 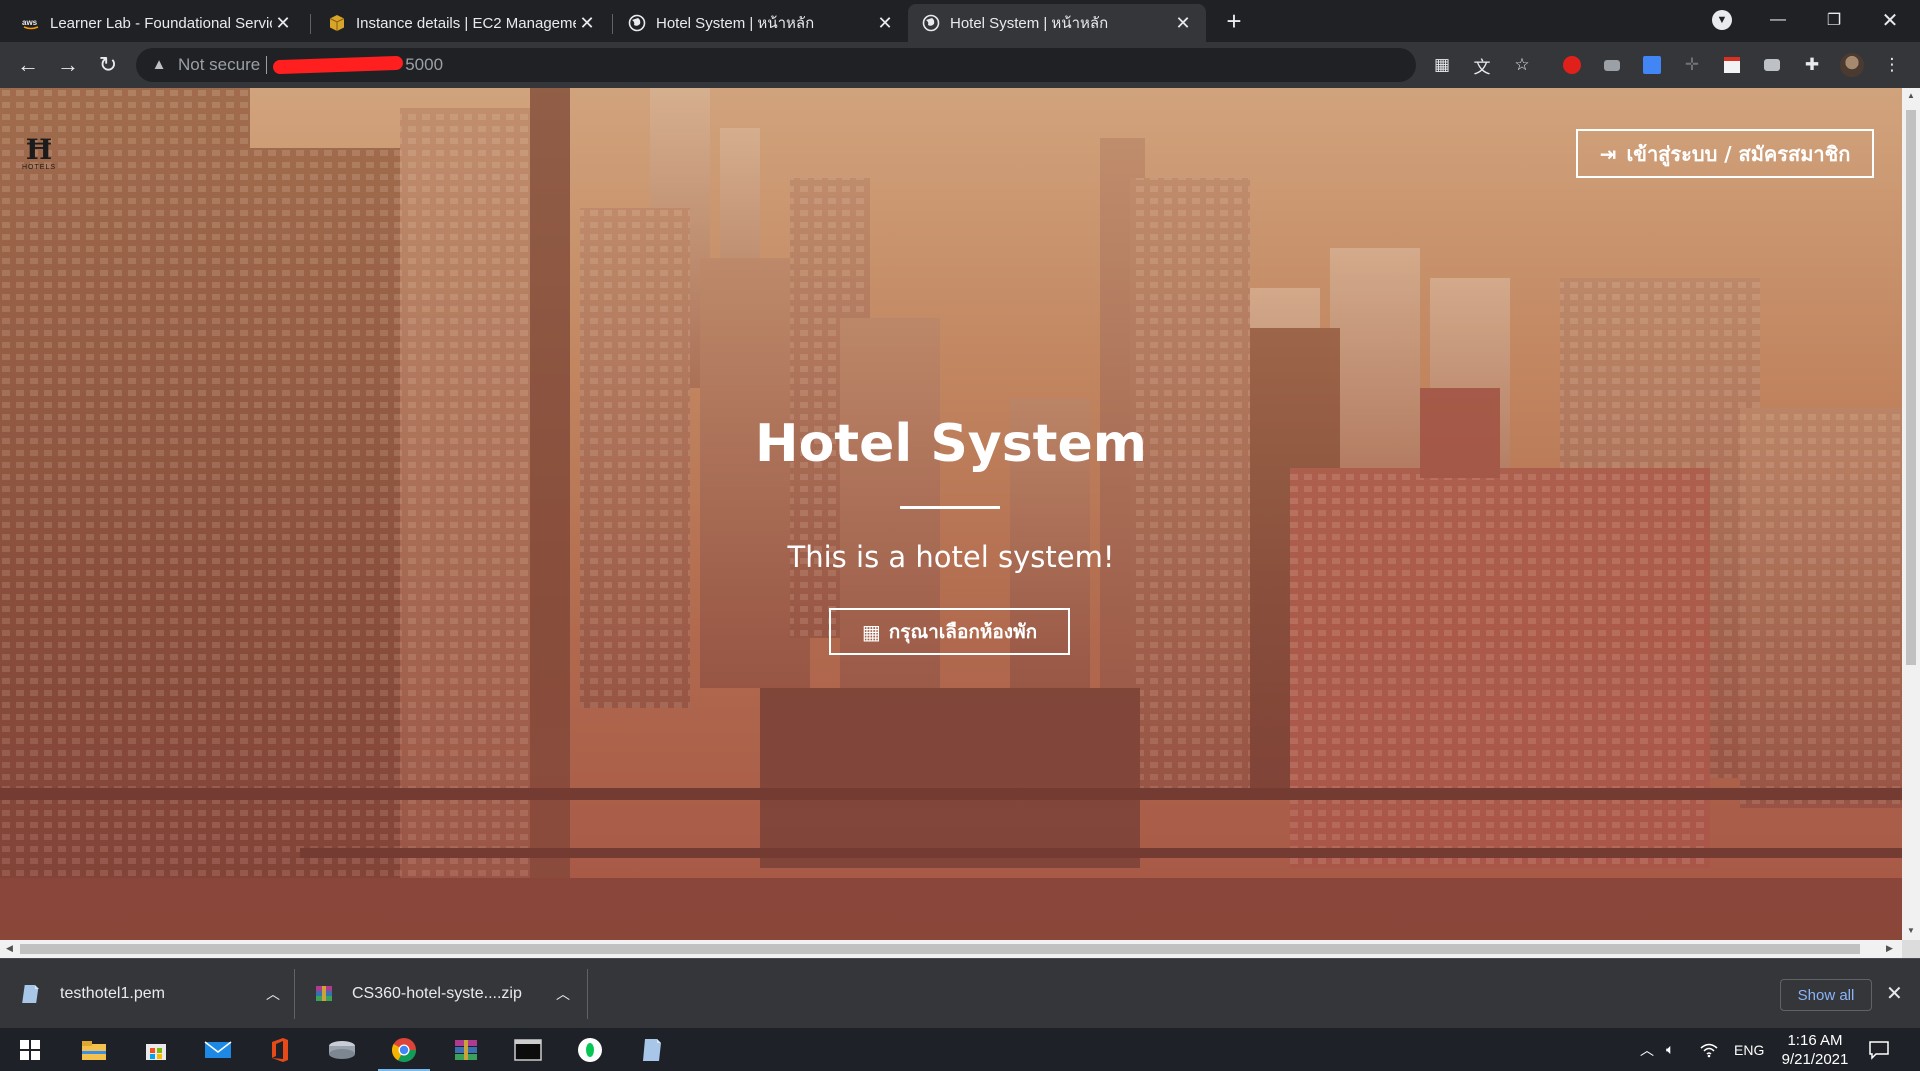 I want to click on line-app-icon, so click(x=590, y=1050).